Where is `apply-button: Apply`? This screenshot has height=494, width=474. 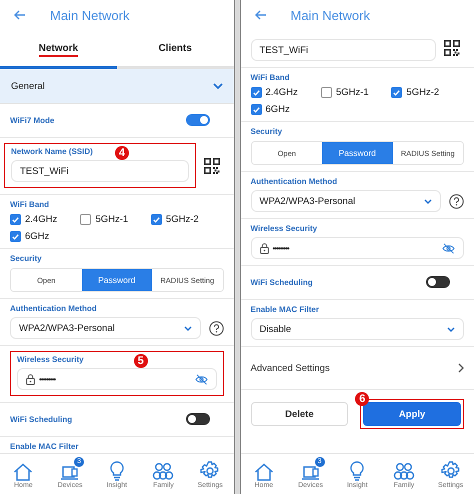
apply-button: Apply is located at coordinates (412, 414).